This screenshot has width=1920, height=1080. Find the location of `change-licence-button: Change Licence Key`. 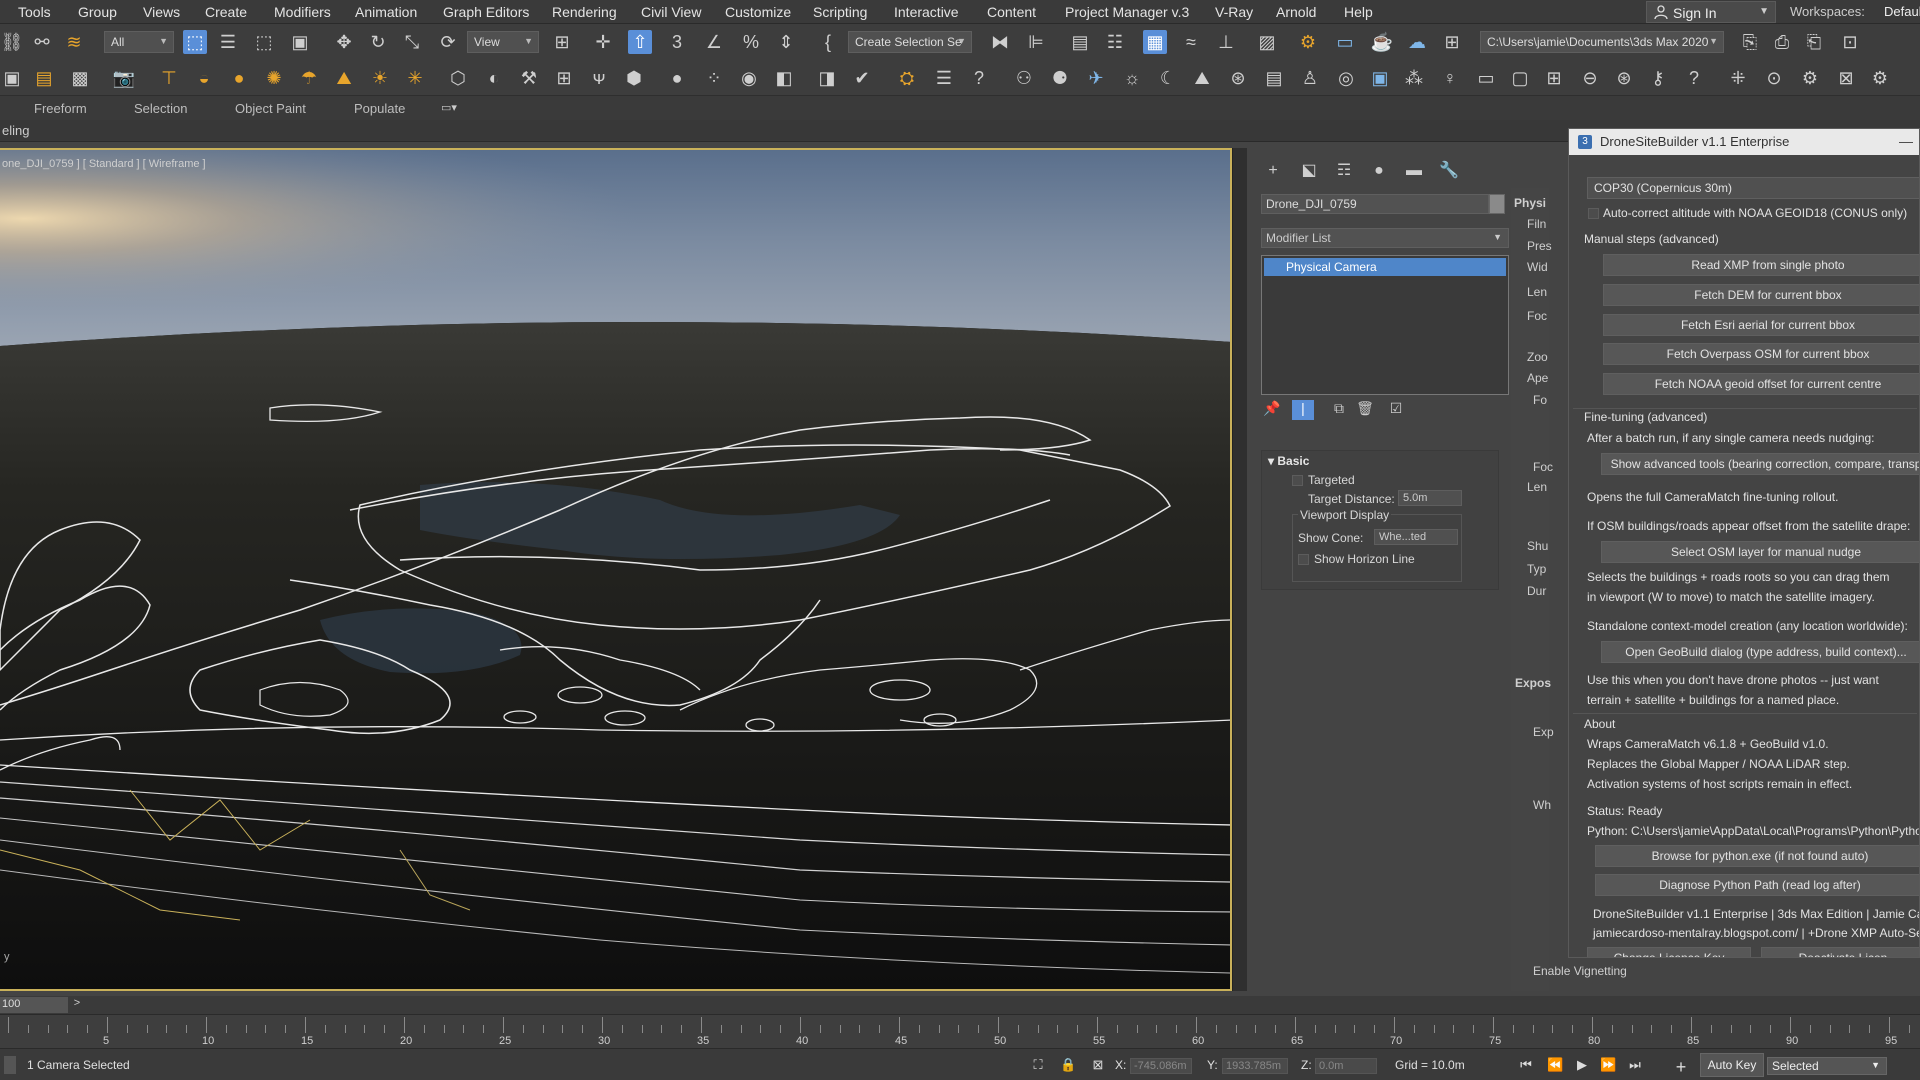

change-licence-button: Change Licence Key is located at coordinates (1669, 952).